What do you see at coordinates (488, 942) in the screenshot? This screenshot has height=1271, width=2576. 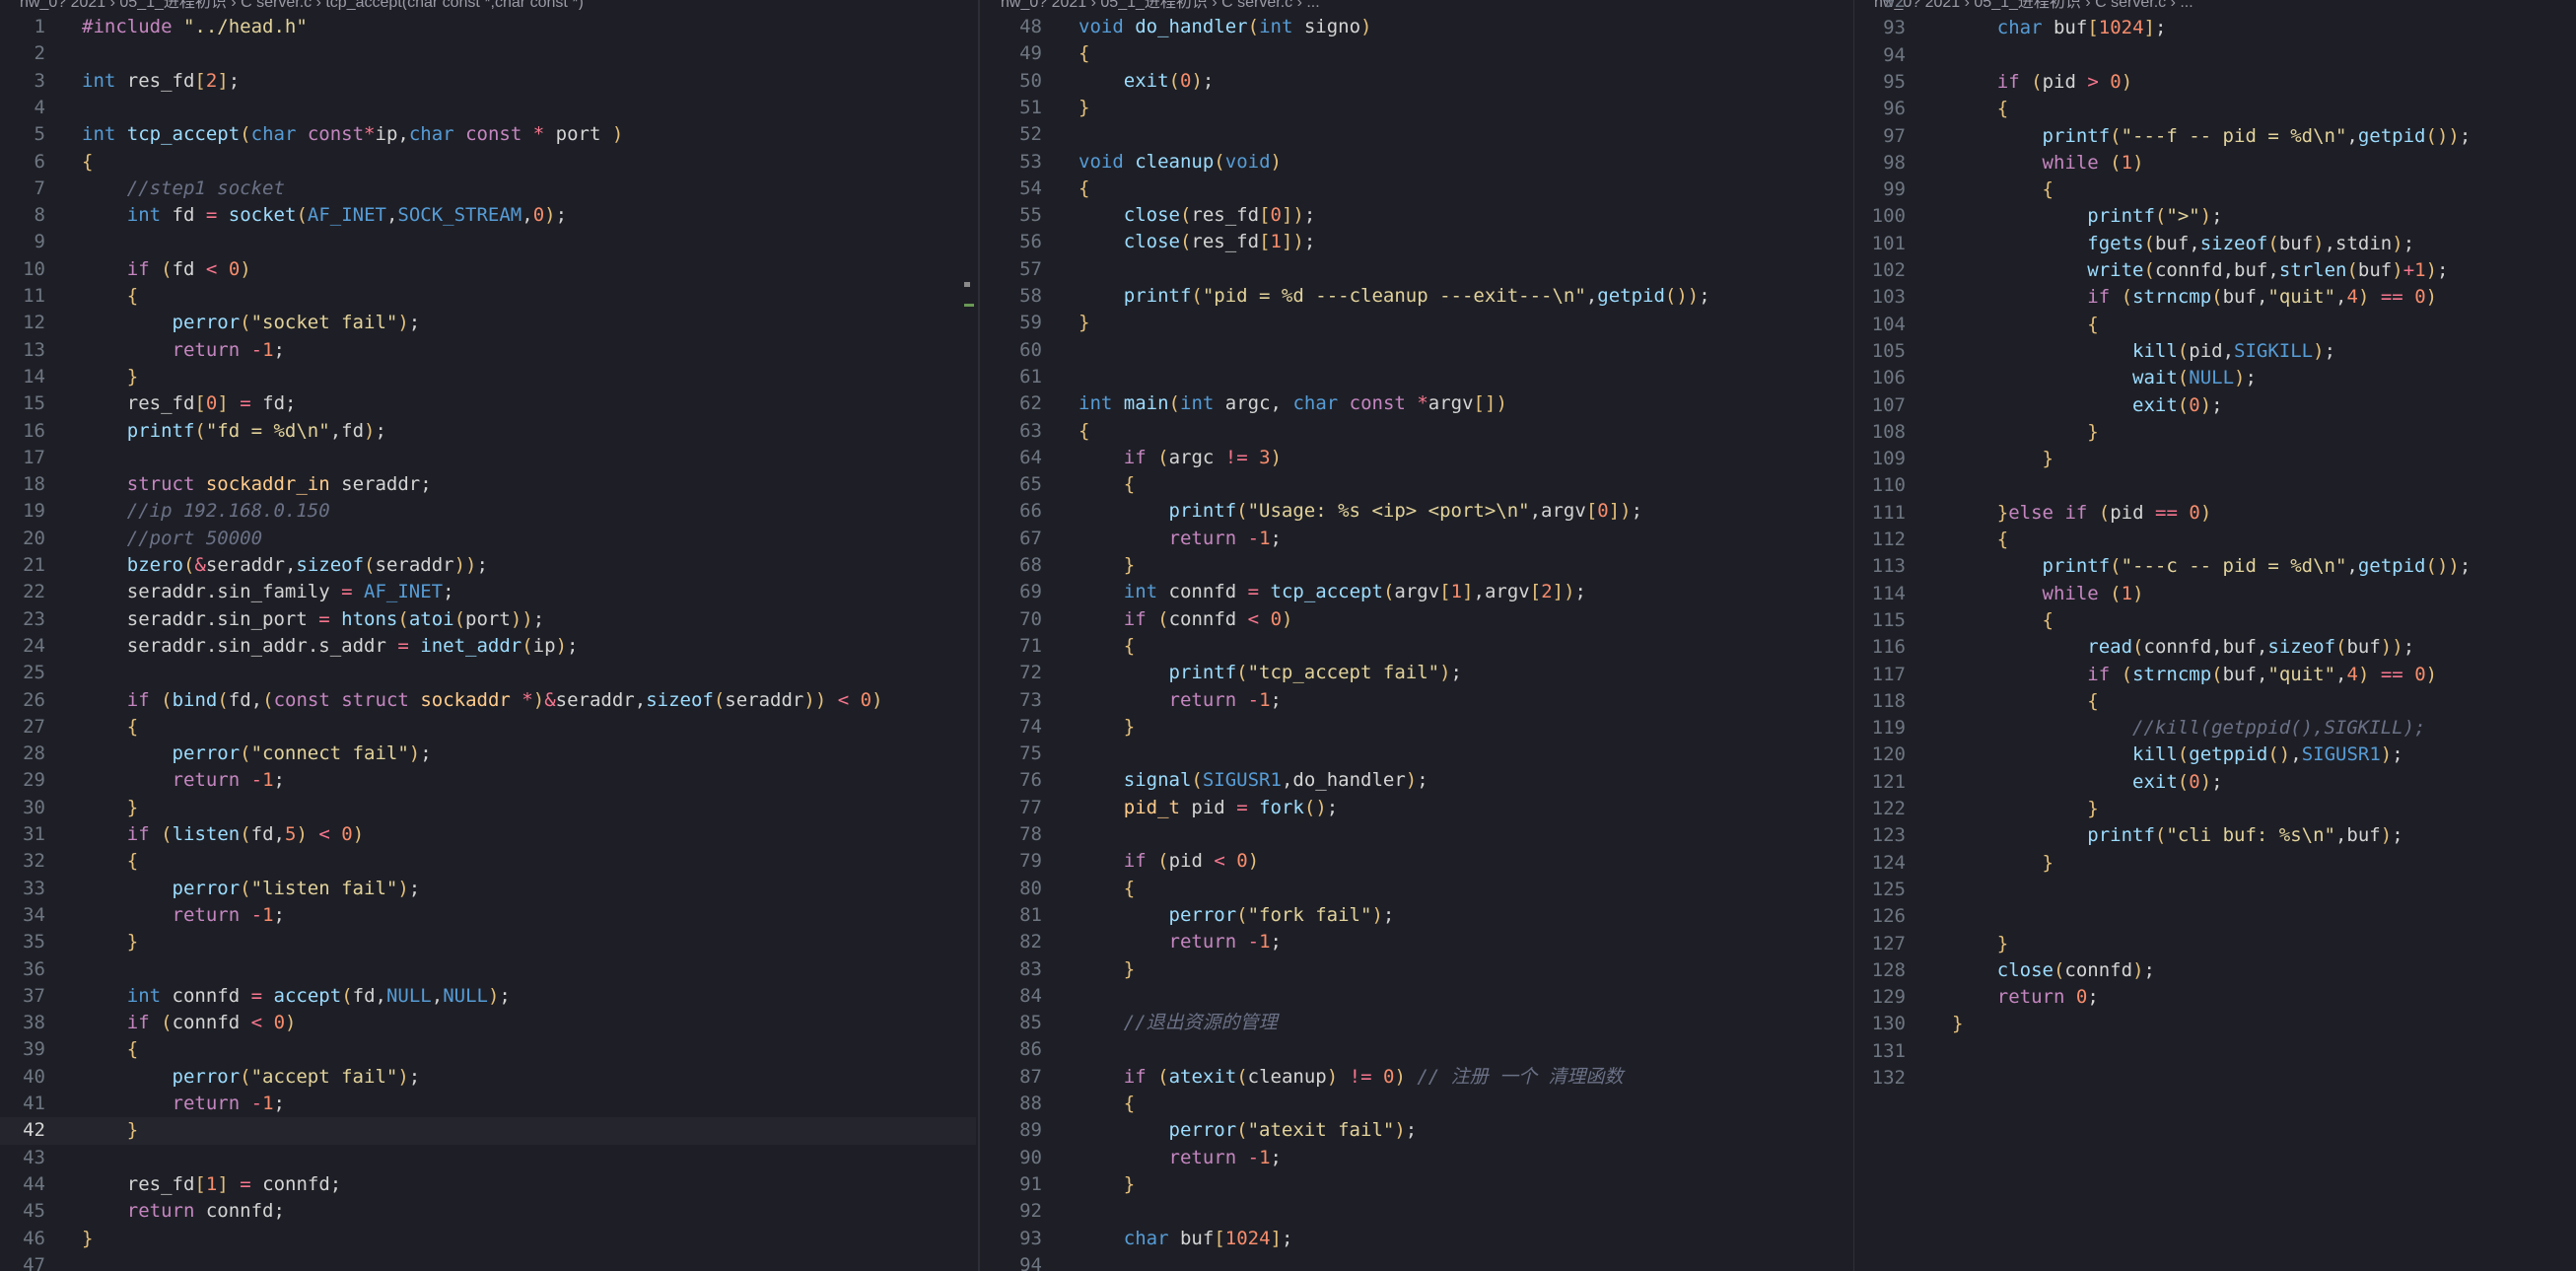 I see `code-line: 35 }` at bounding box center [488, 942].